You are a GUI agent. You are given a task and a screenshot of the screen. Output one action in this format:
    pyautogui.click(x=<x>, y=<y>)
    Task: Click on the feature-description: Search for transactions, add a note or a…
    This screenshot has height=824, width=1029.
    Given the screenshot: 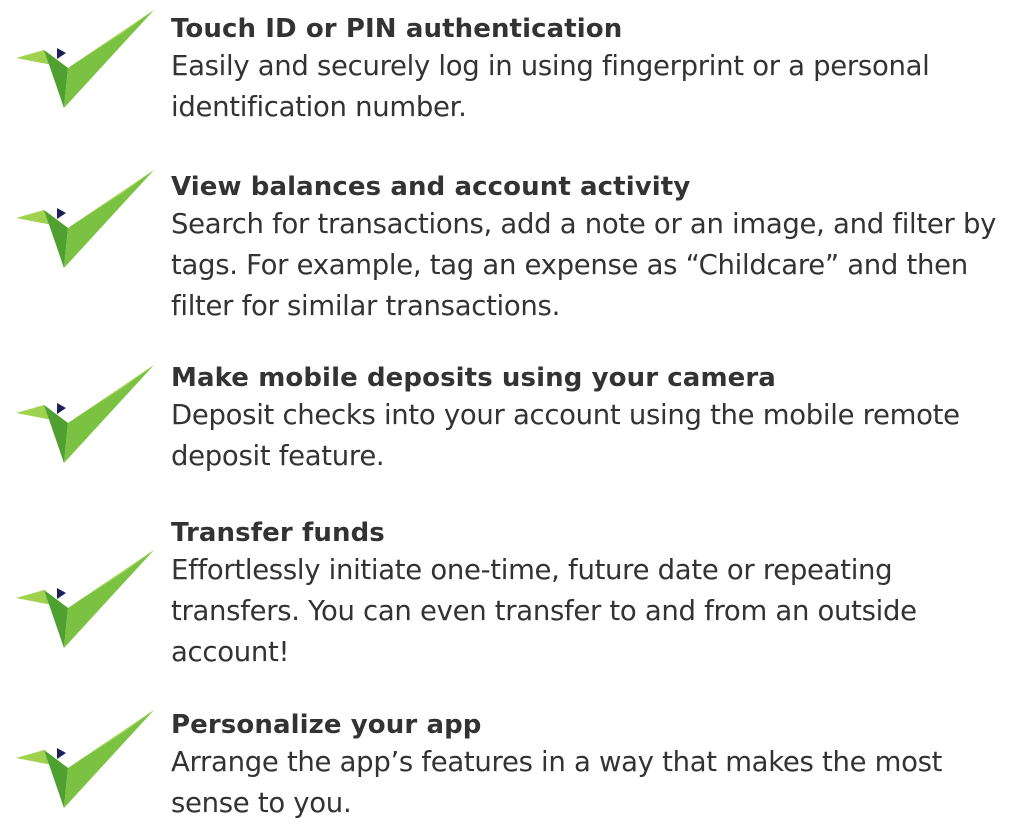 What is the action you would take?
    pyautogui.click(x=584, y=265)
    